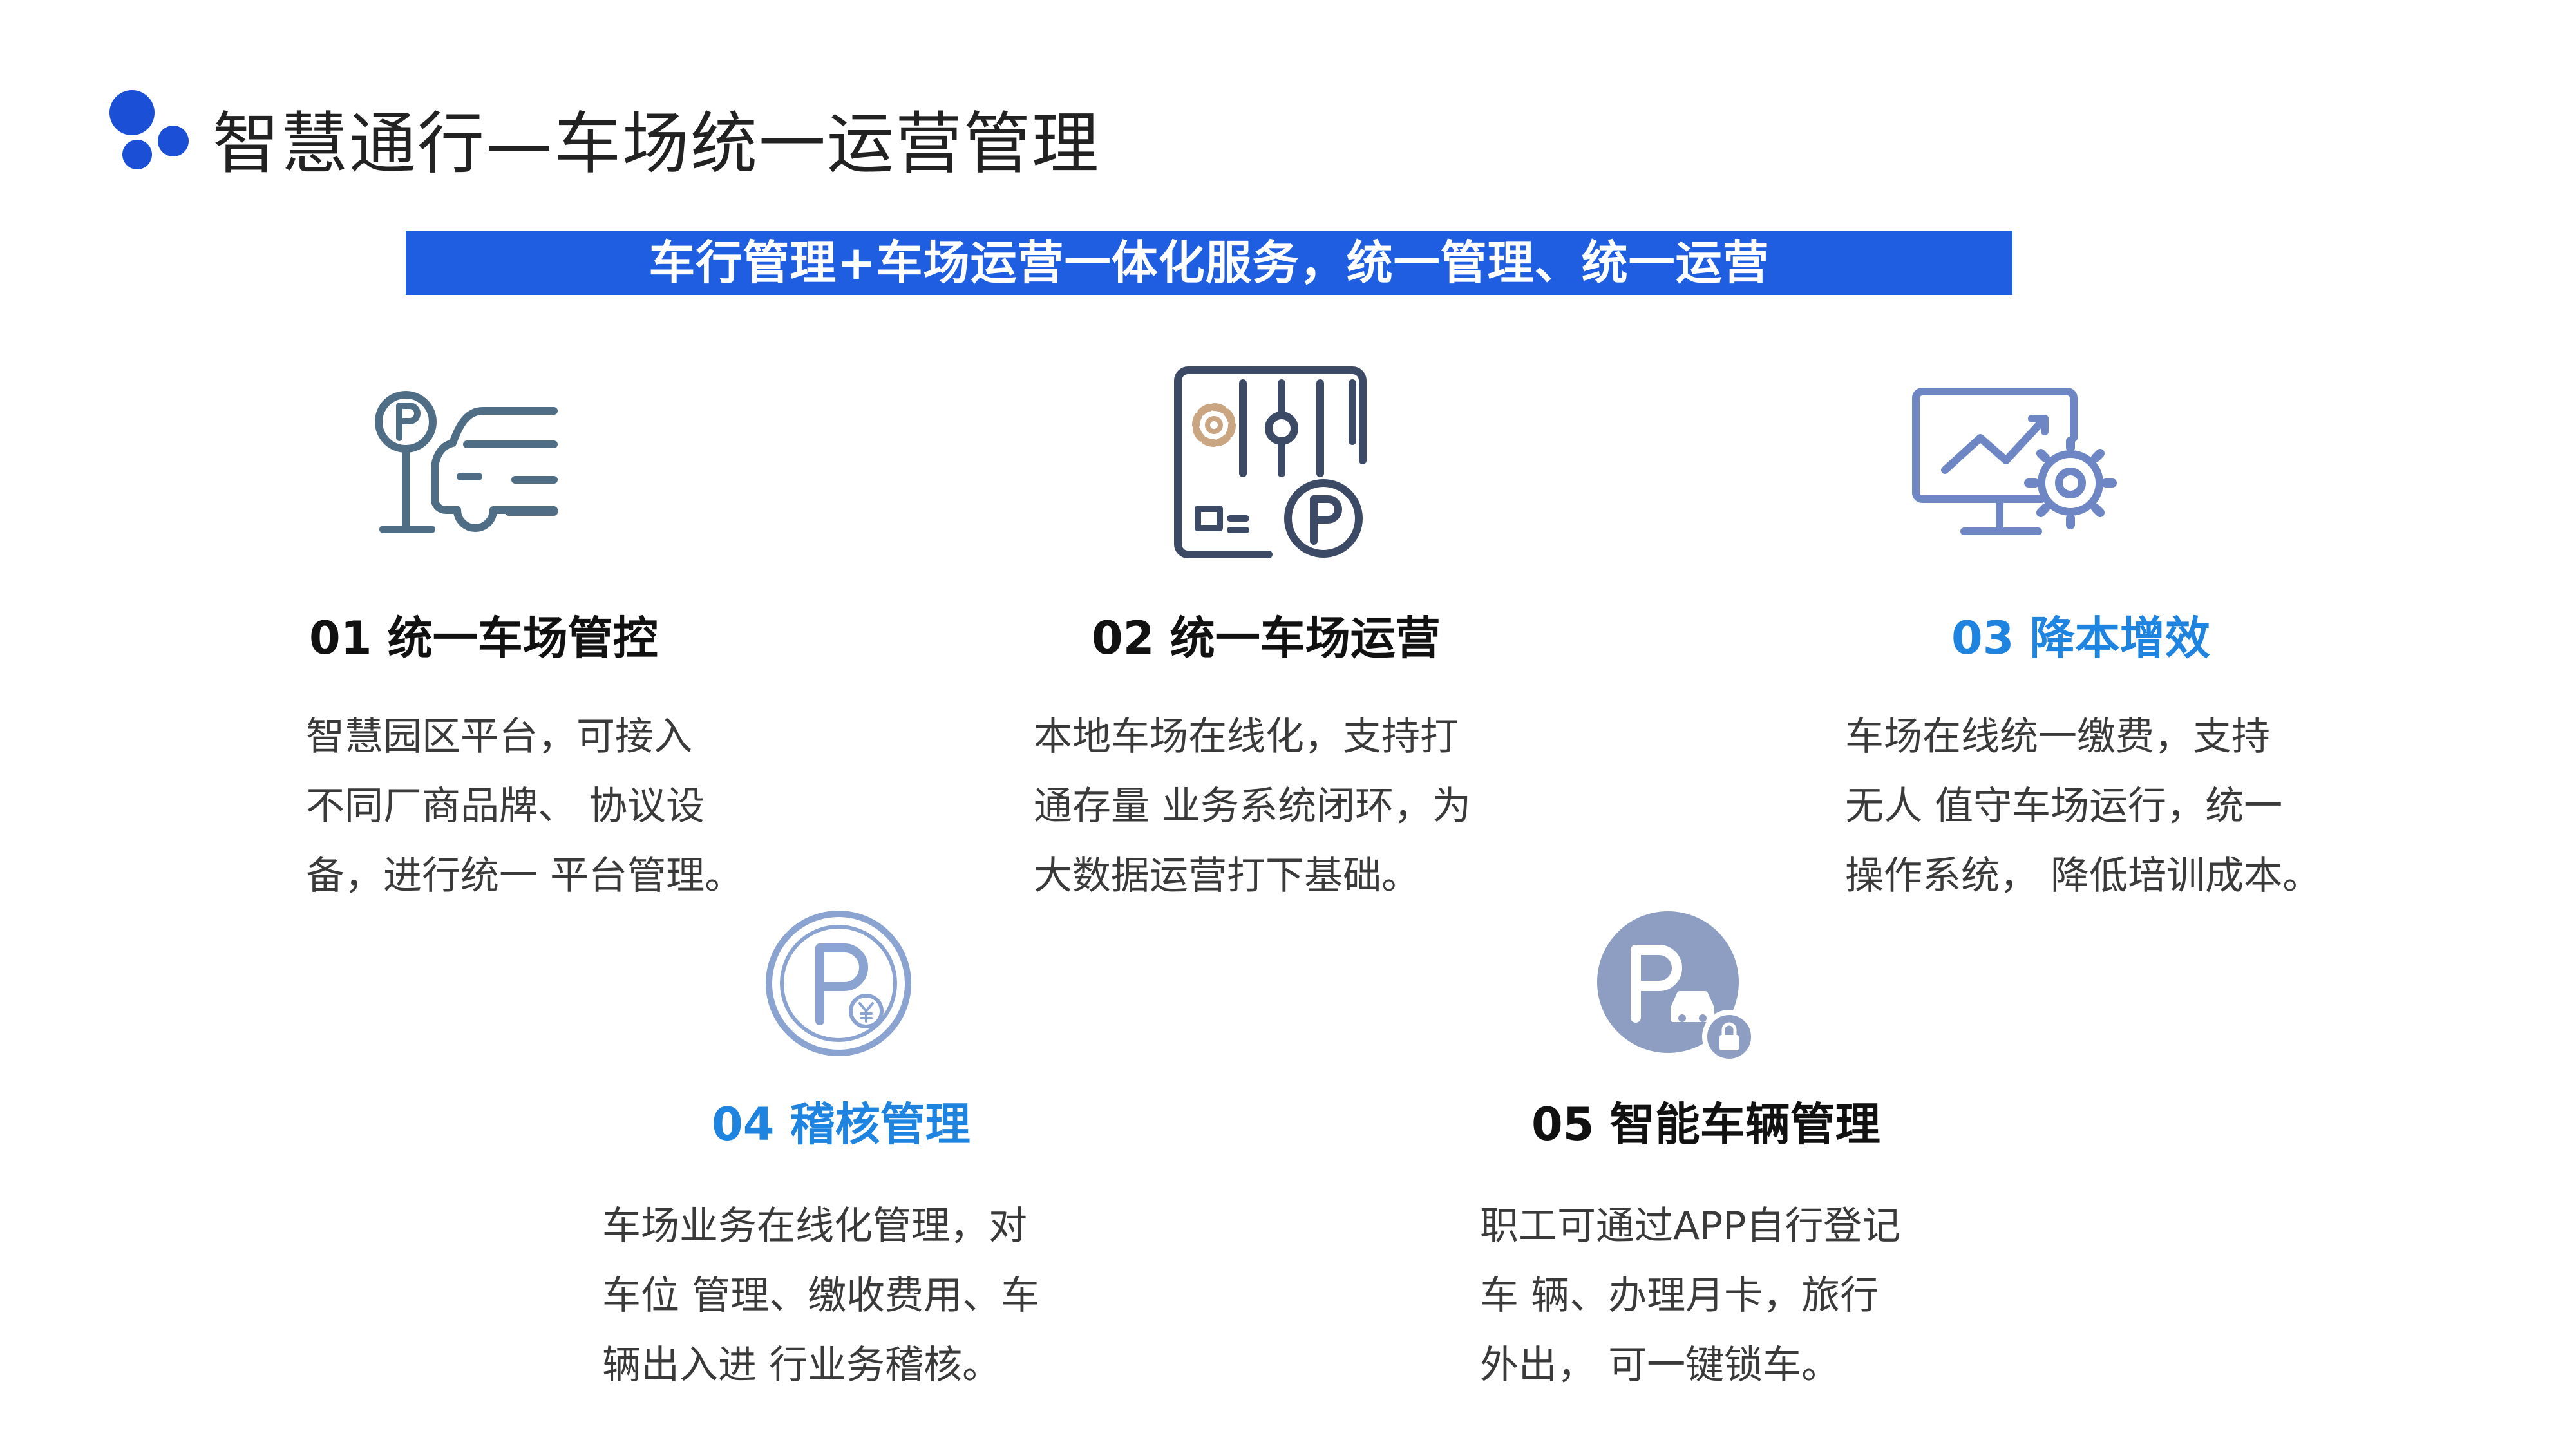  Describe the element at coordinates (148, 129) in the screenshot. I see `logo-icon` at that location.